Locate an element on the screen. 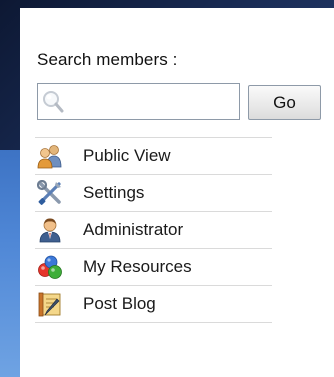 The image size is (334, 377). search-field is located at coordinates (138, 101).